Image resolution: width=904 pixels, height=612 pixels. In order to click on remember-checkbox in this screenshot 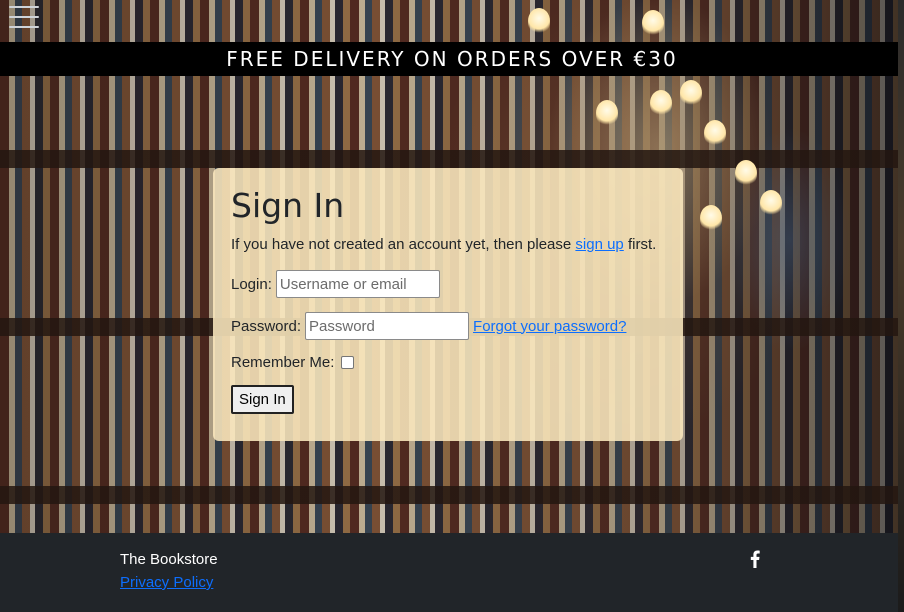, I will do `click(348, 362)`.